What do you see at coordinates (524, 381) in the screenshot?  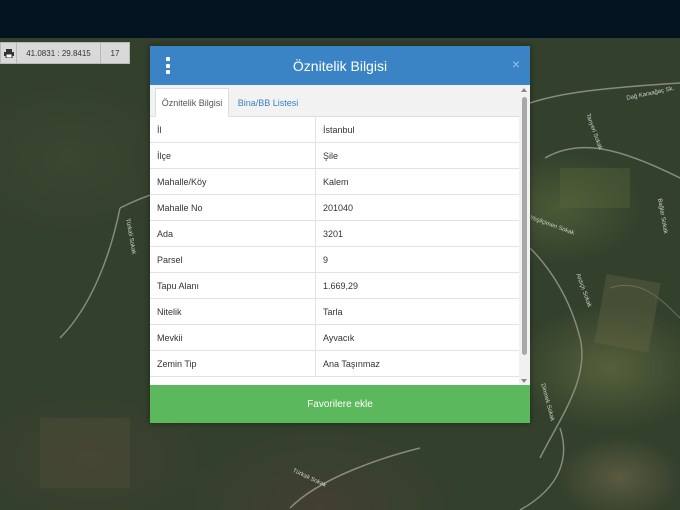 I see `scroll-down-icon` at bounding box center [524, 381].